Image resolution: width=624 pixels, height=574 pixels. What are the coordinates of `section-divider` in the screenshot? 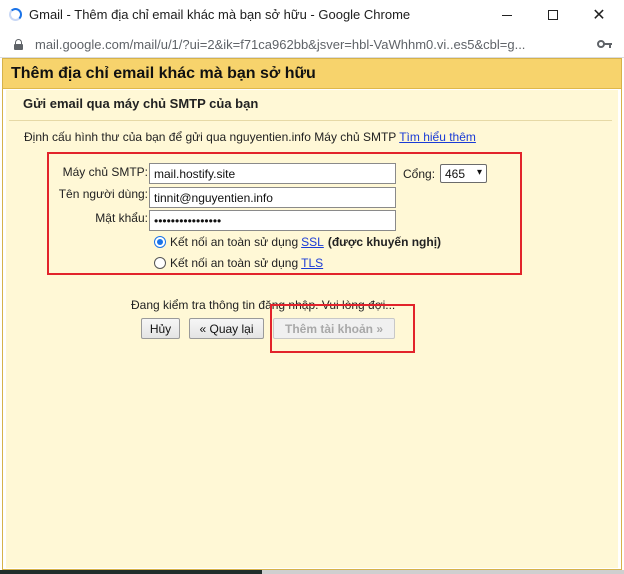 It's located at (310, 120).